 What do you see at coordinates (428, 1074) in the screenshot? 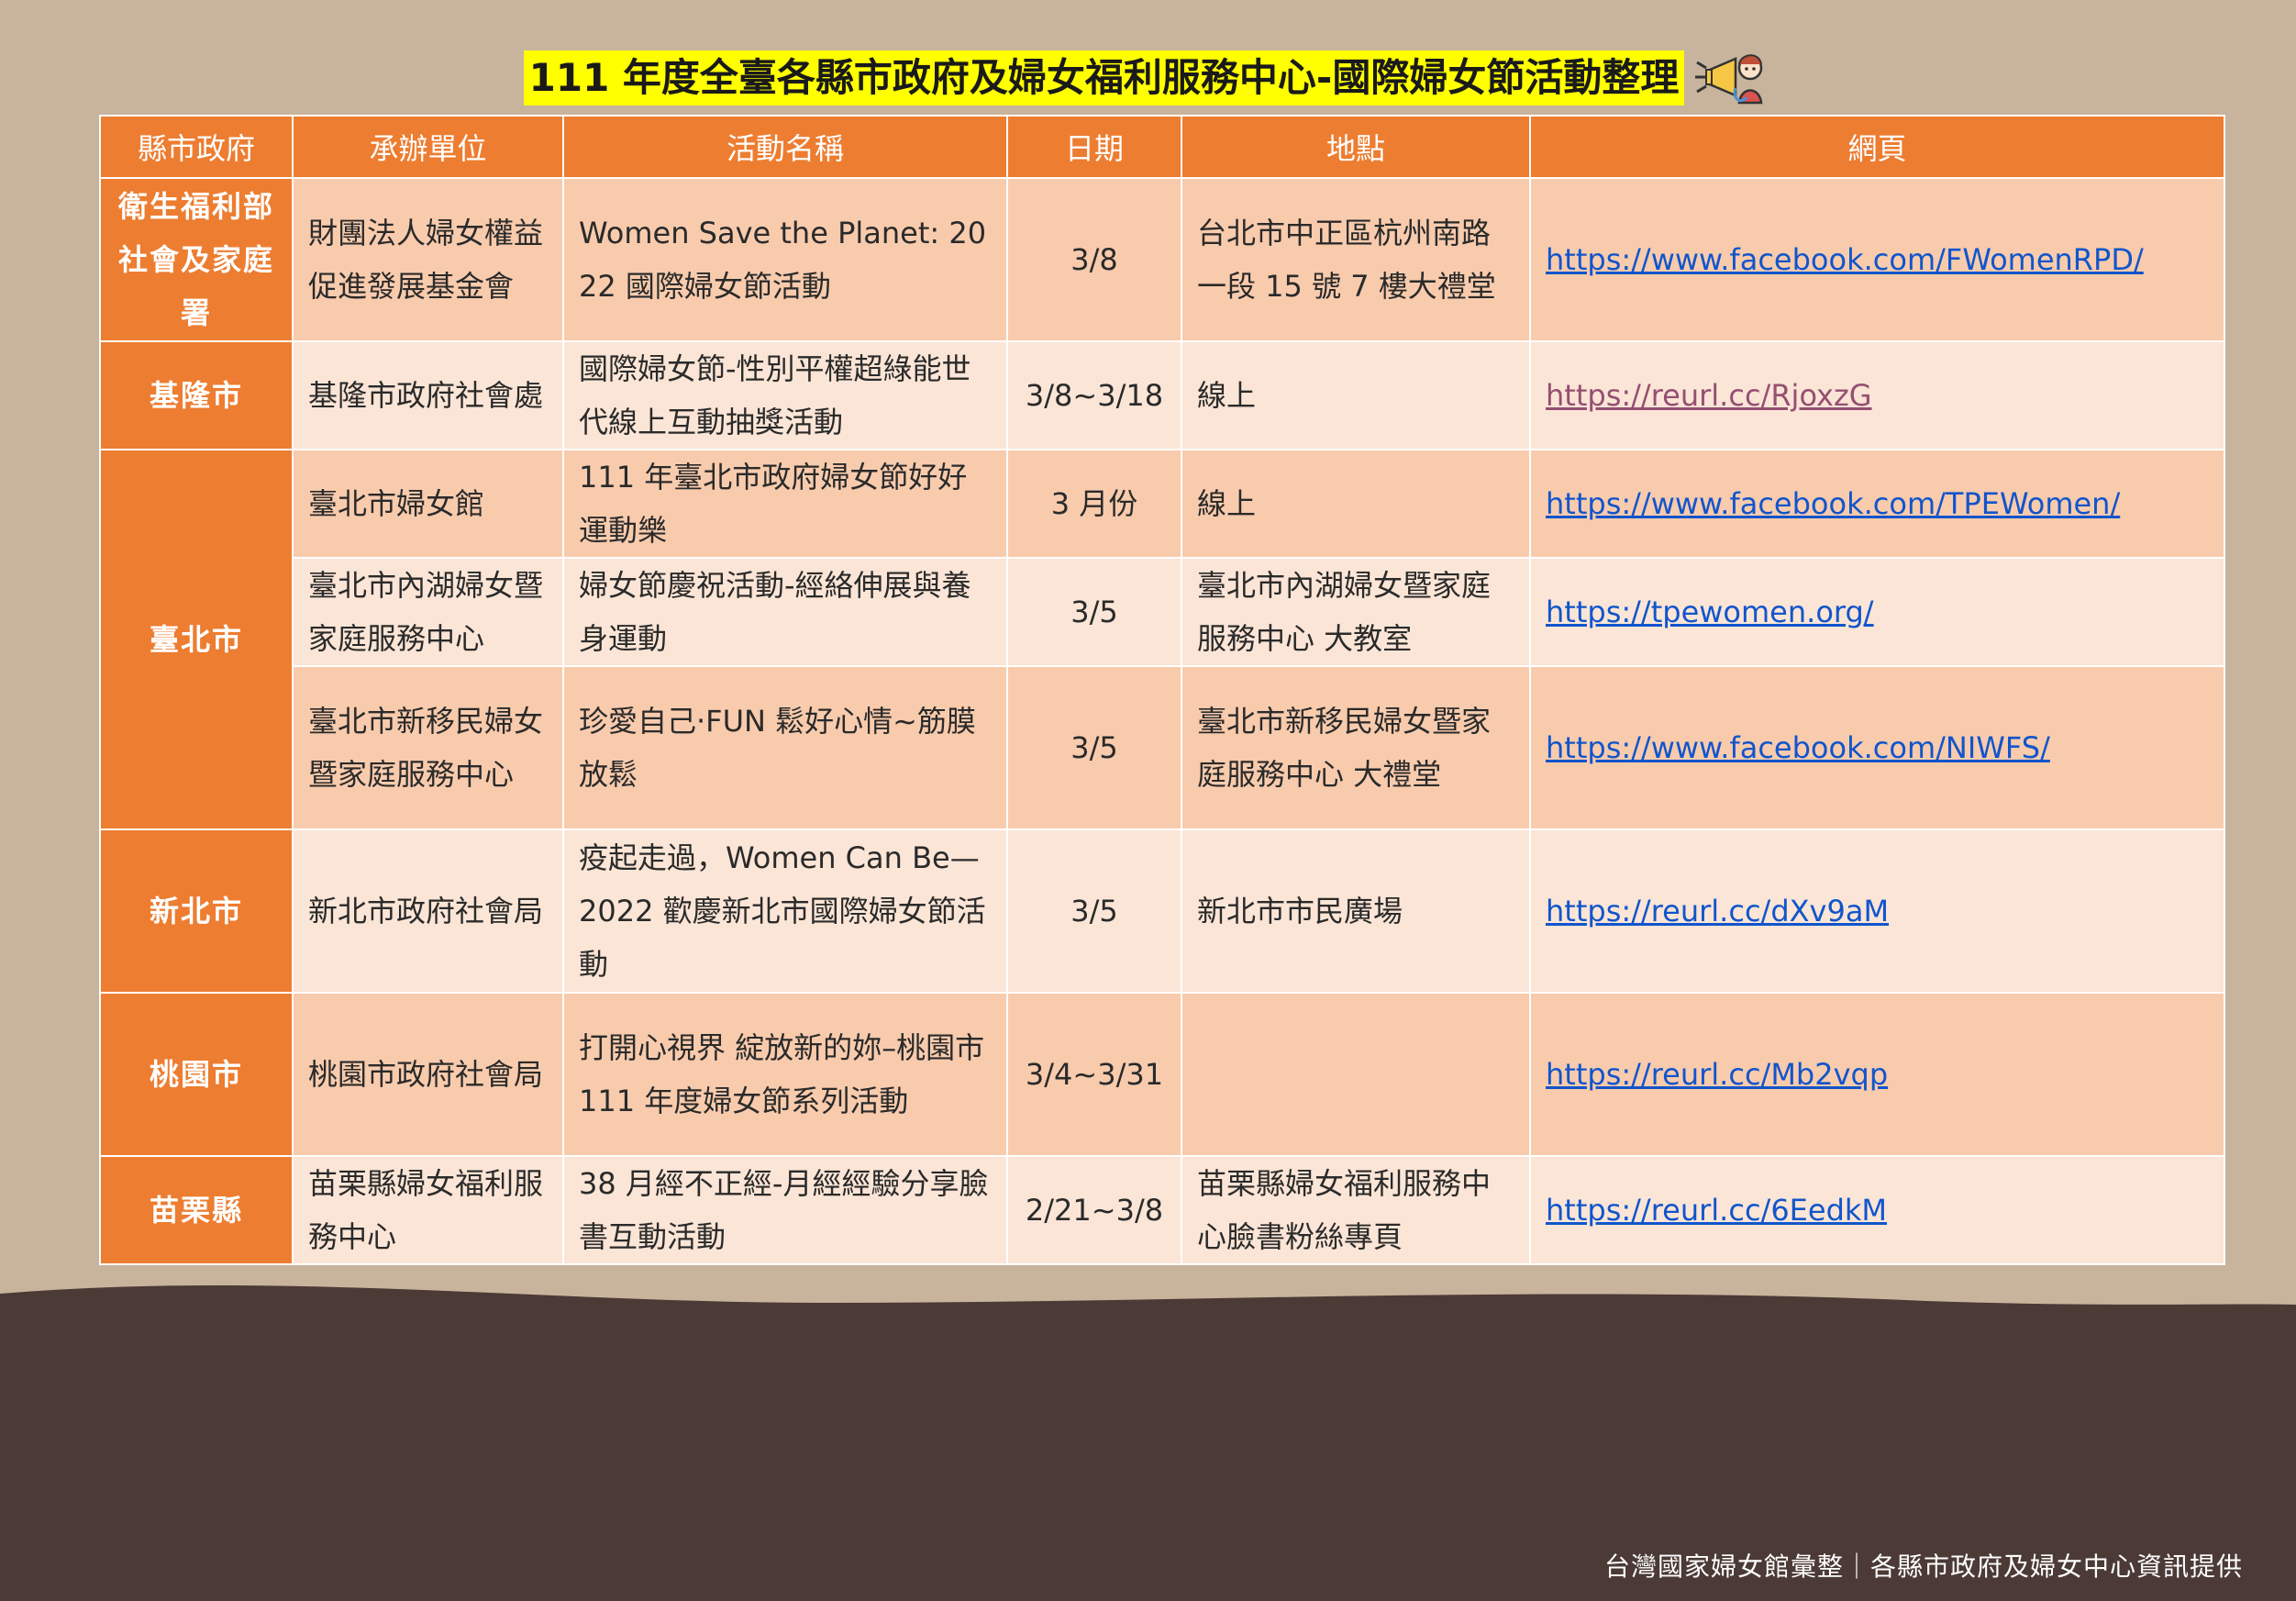
I see `organizer-cell: 桃園市政府社會局` at bounding box center [428, 1074].